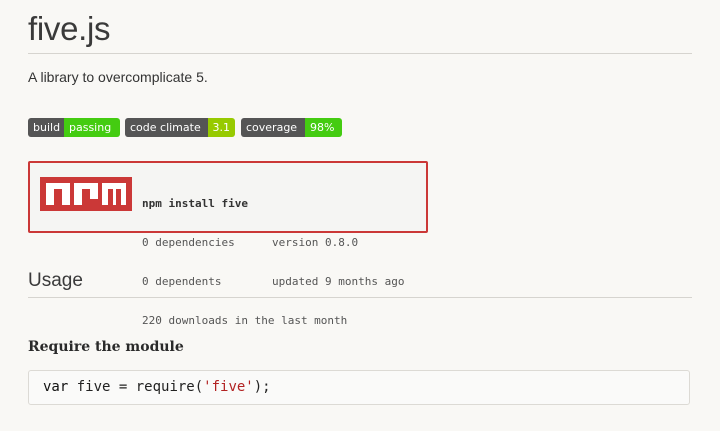 This screenshot has height=431, width=720. I want to click on usage-divider, so click(360, 297).